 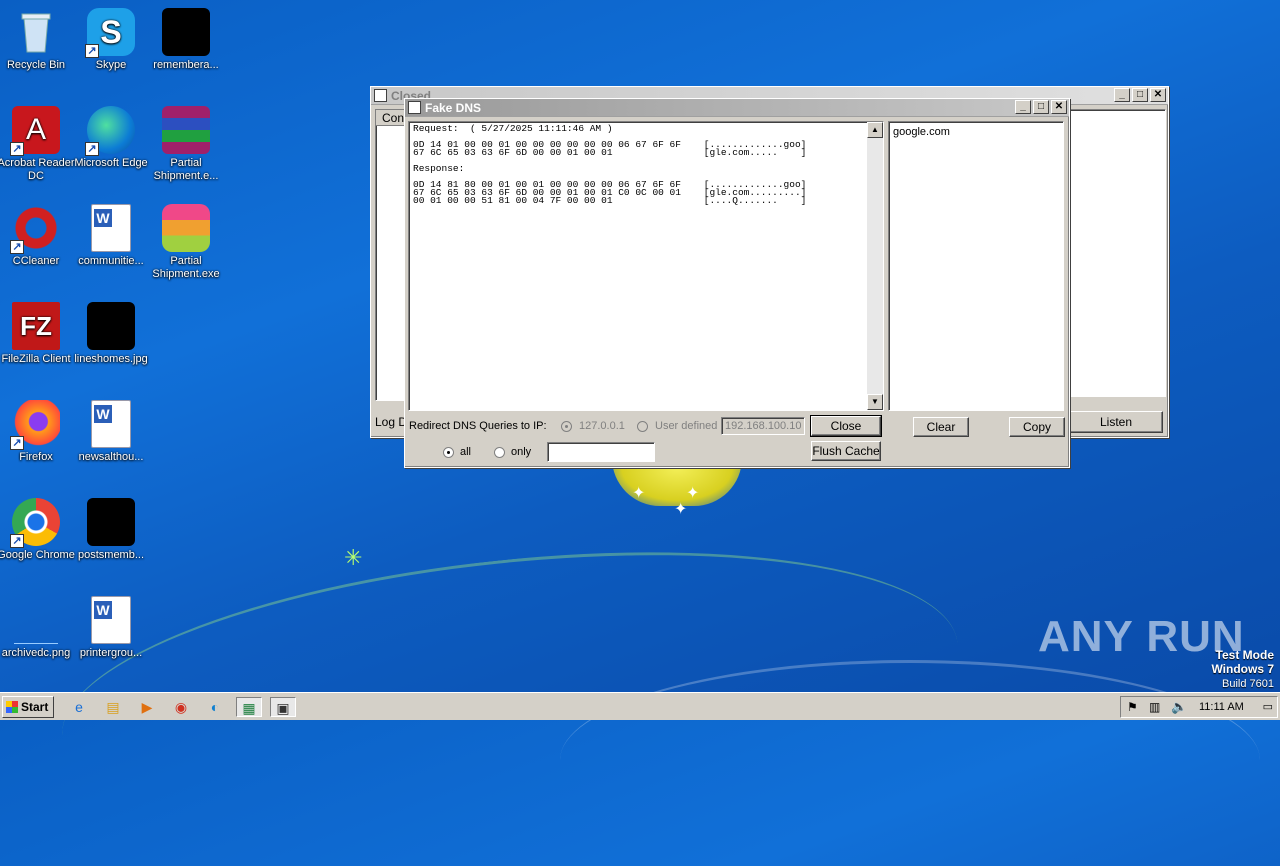 I want to click on copy-button: Copy, so click(x=1037, y=427).